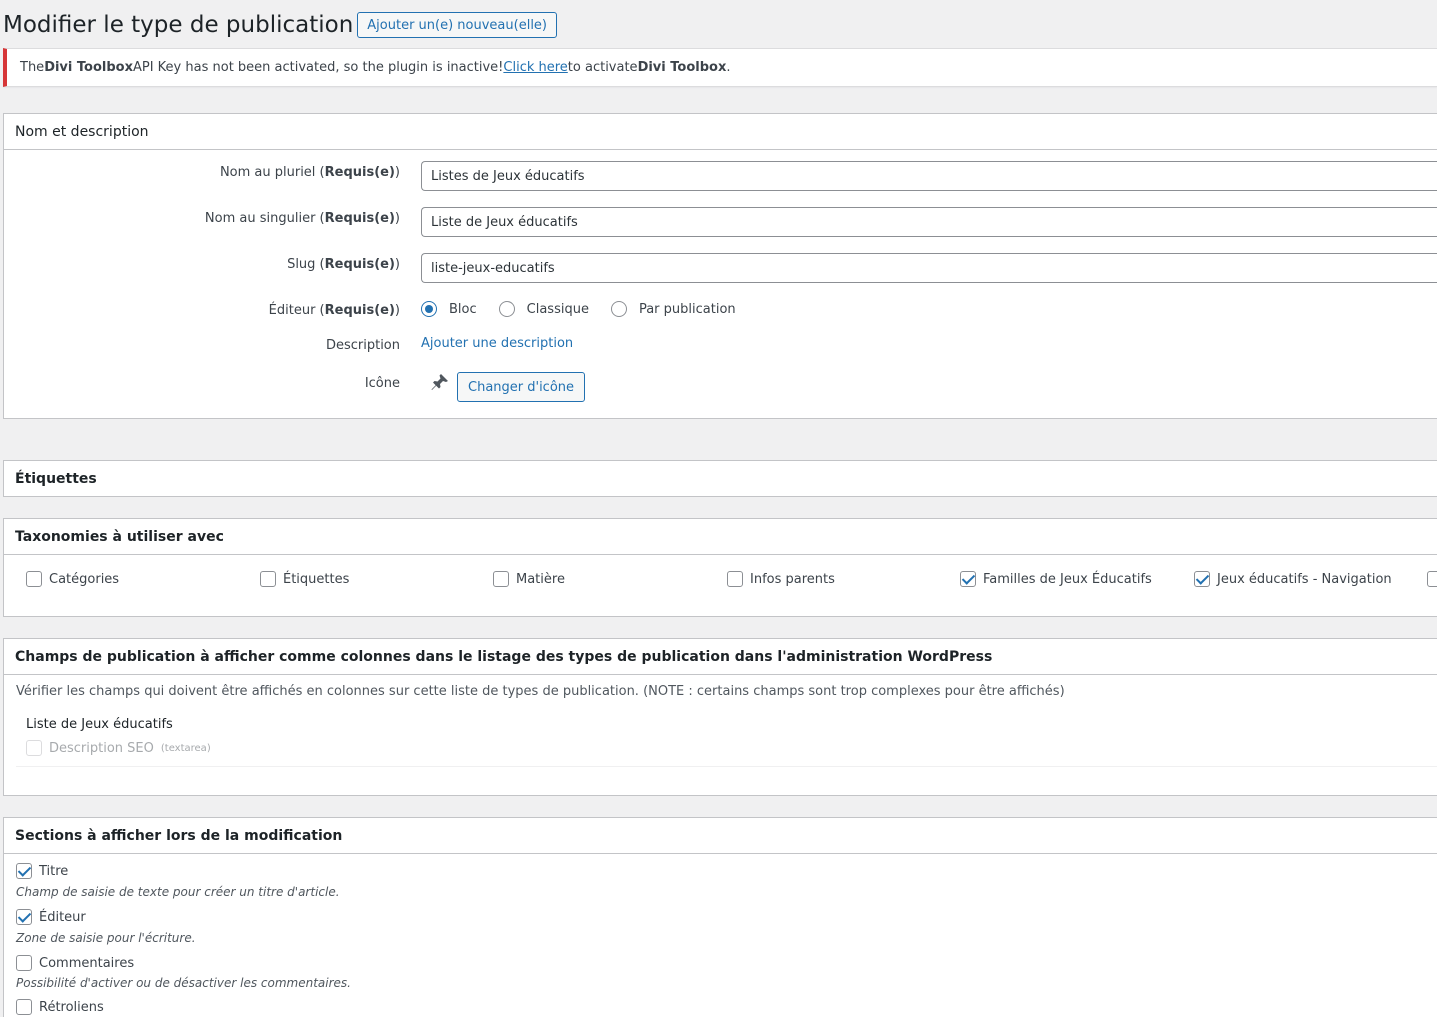 Image resolution: width=1437 pixels, height=1017 pixels. What do you see at coordinates (540, 579) in the screenshot?
I see `taxonomy-label: Matière` at bounding box center [540, 579].